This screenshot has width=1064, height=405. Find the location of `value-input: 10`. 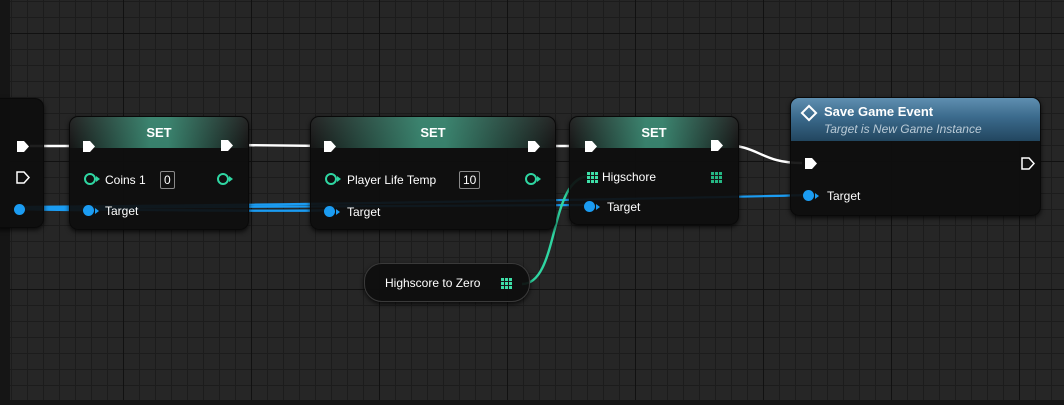

value-input: 10 is located at coordinates (470, 180).